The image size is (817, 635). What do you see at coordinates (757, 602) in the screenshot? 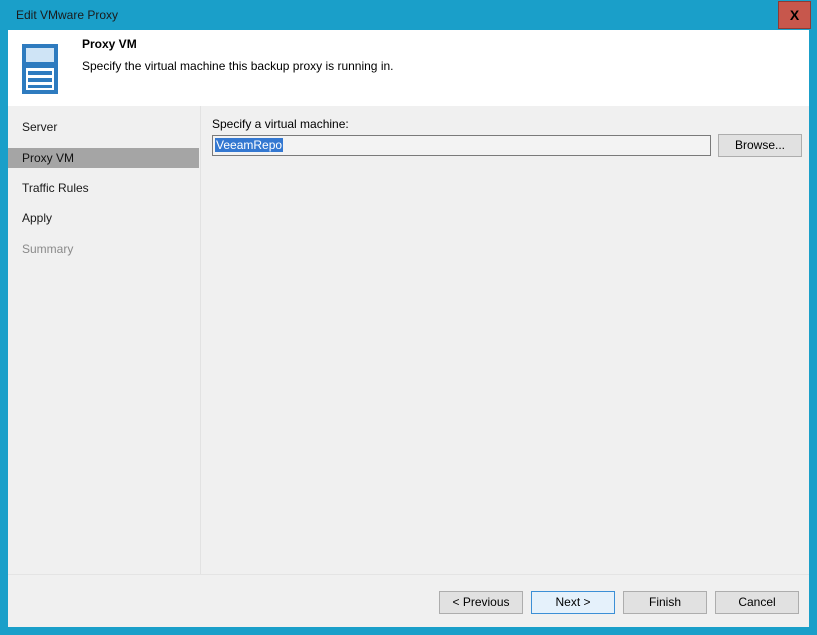
I see `cancel-button: Cancel` at bounding box center [757, 602].